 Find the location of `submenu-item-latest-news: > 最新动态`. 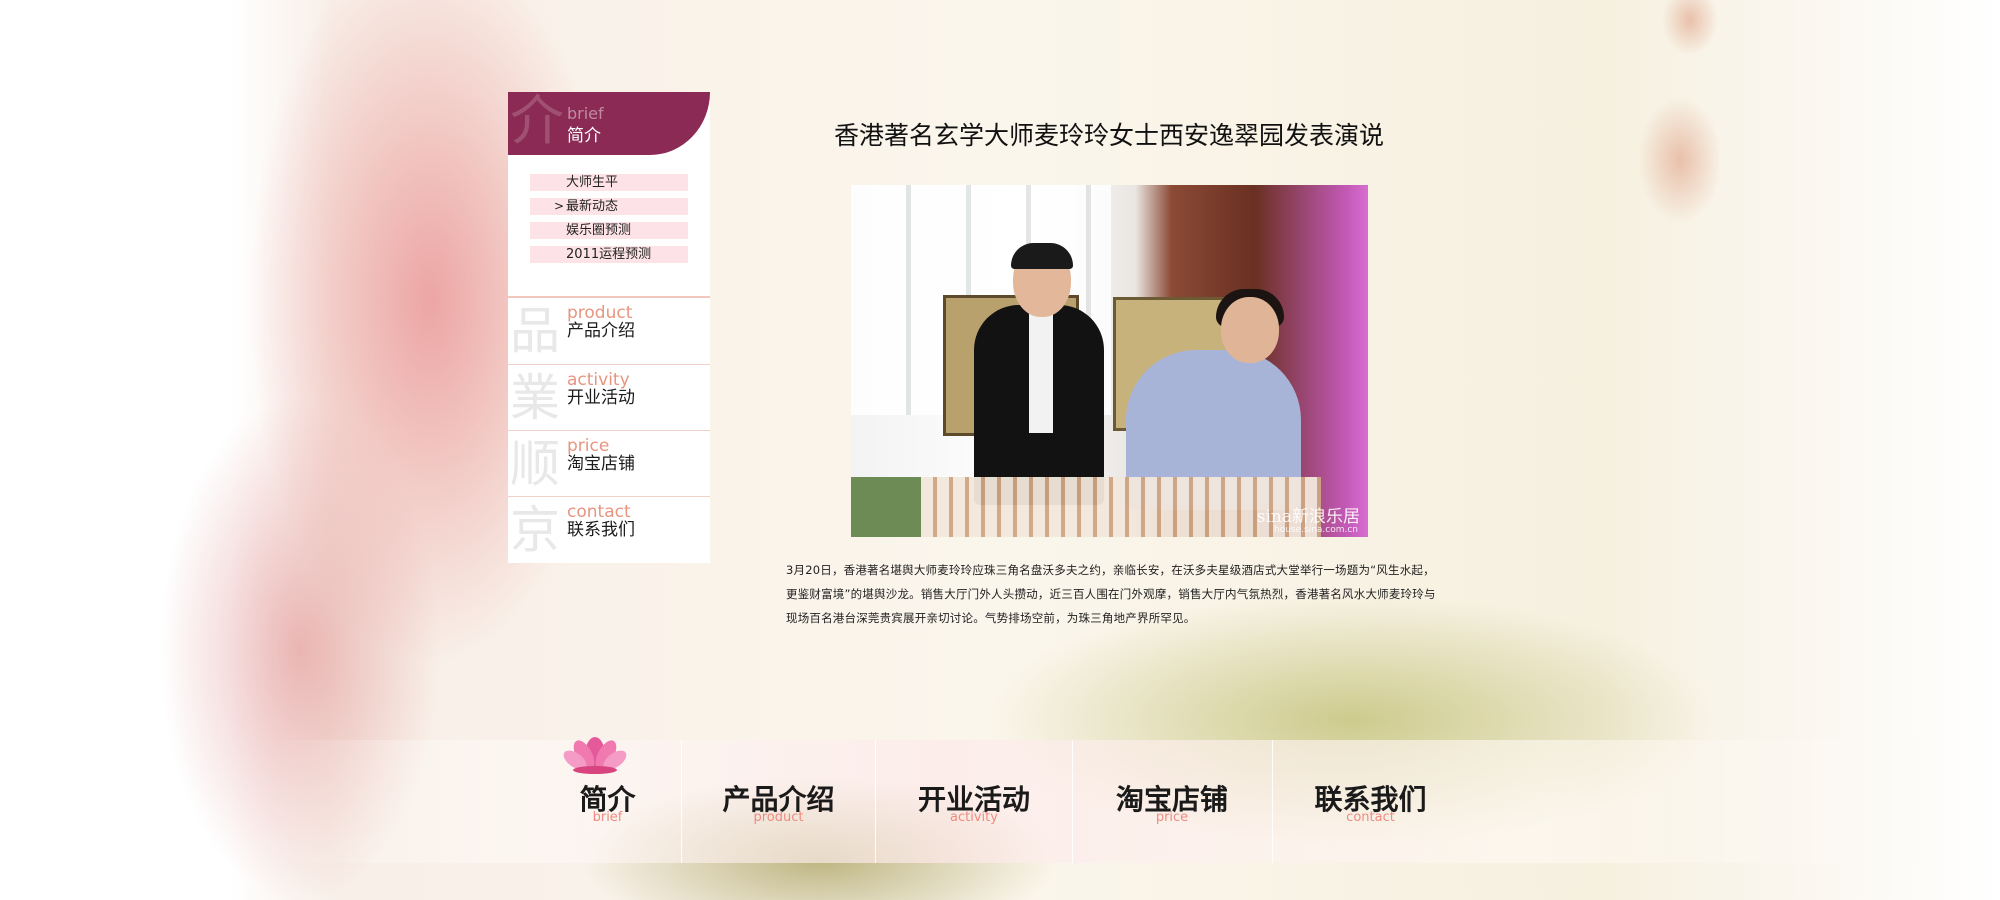

submenu-item-latest-news: > 最新动态 is located at coordinates (609, 206).